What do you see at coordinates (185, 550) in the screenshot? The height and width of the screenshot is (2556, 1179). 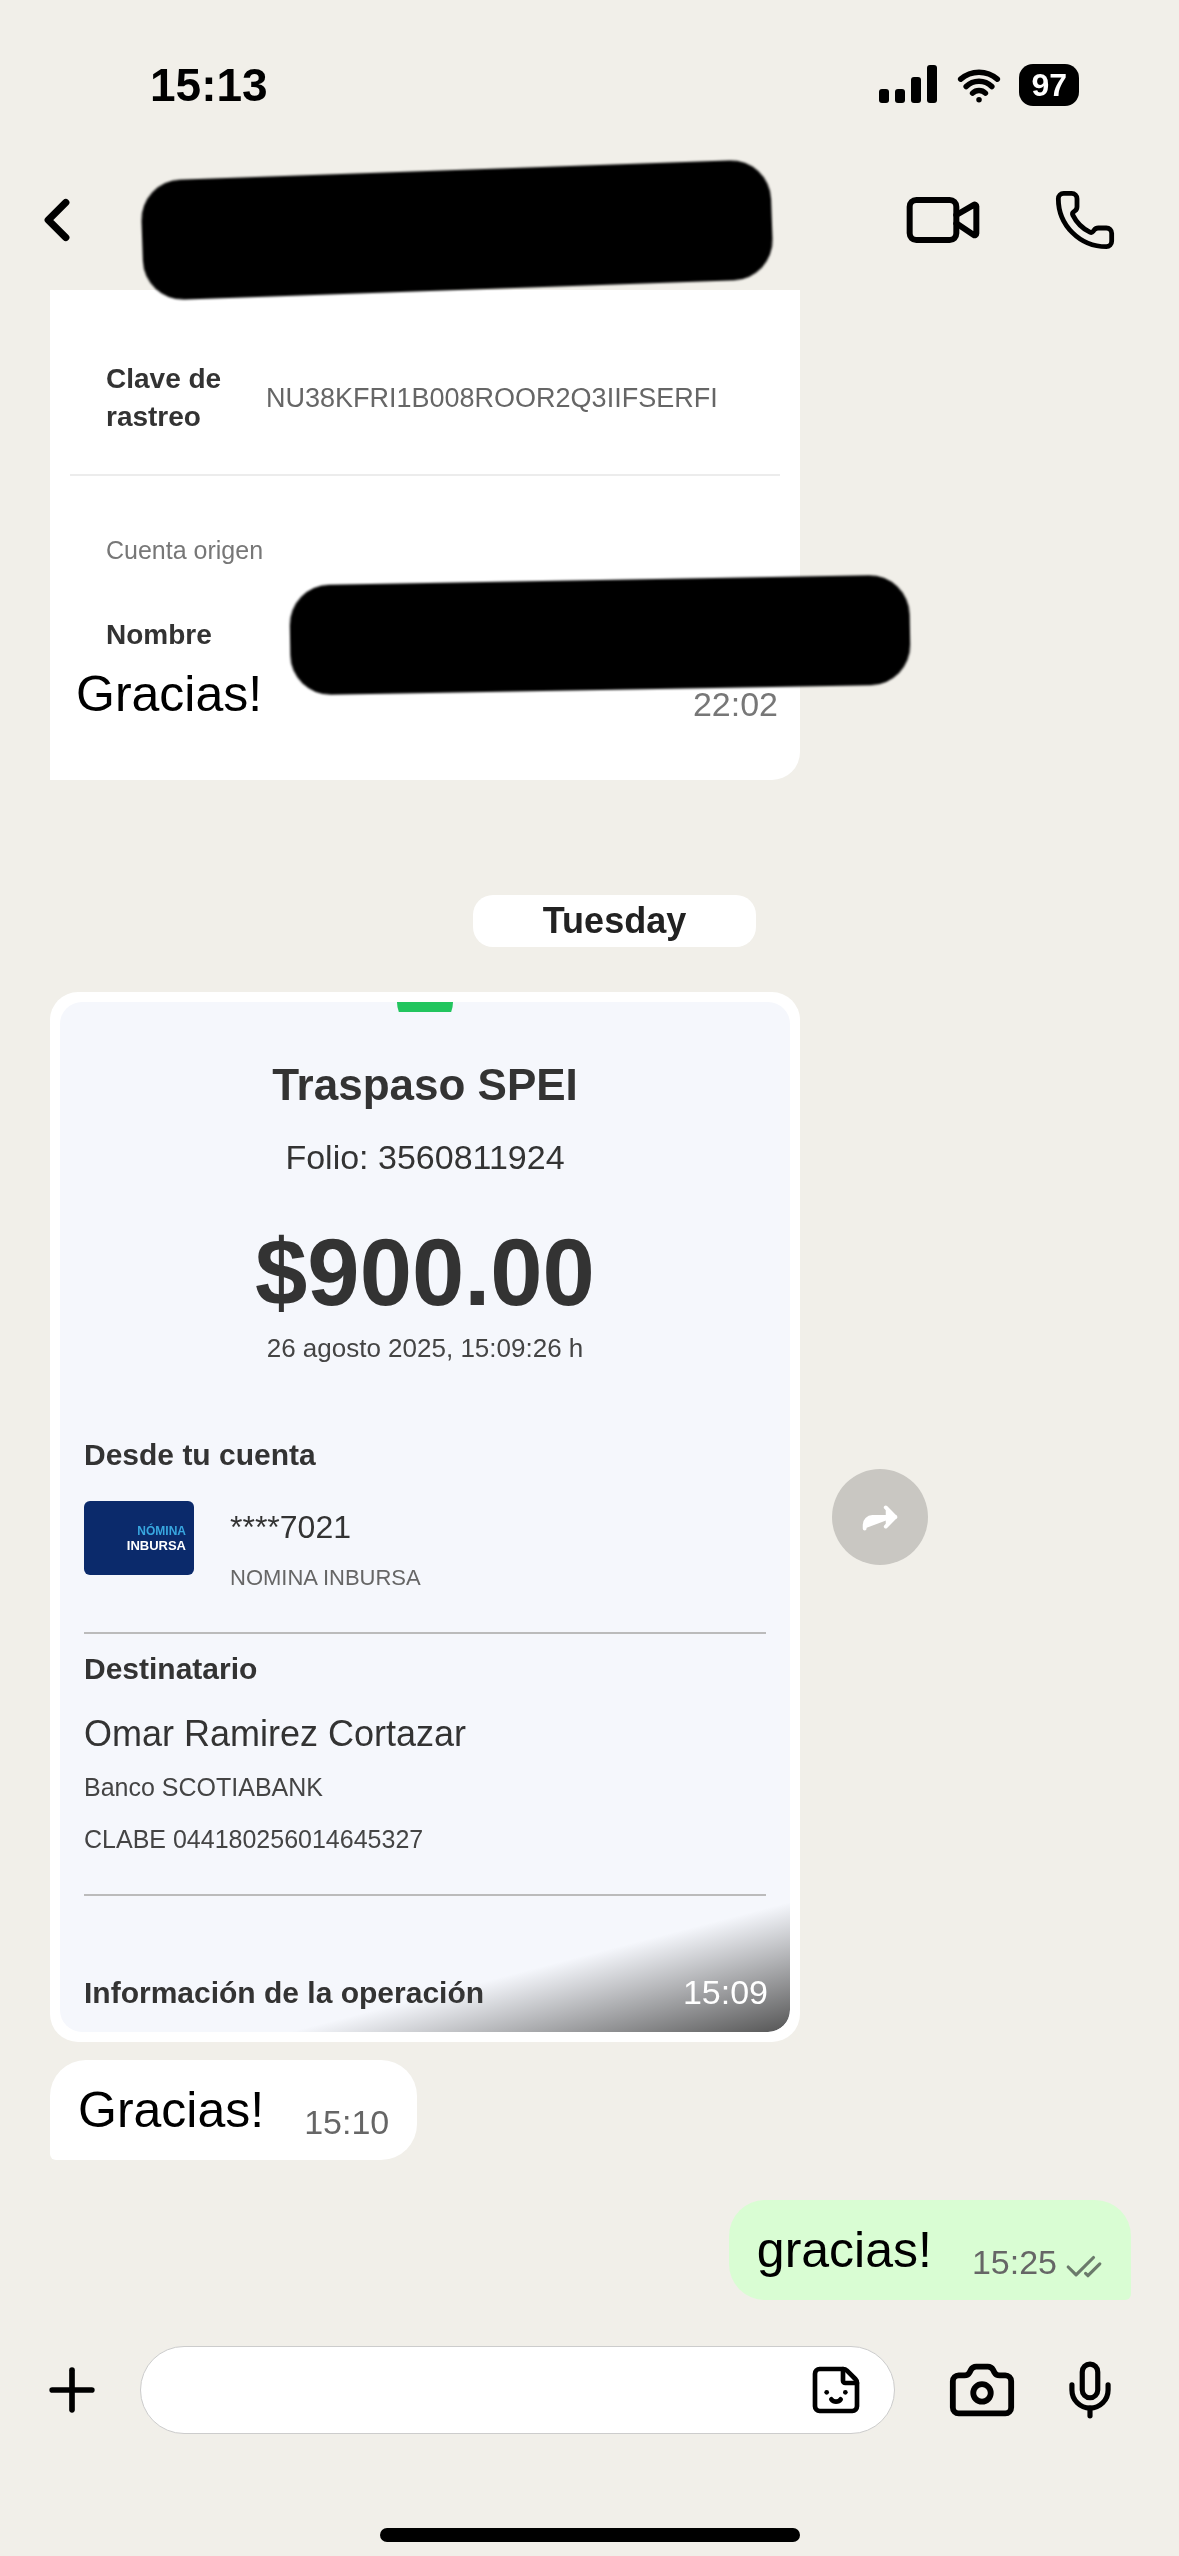 I see `section-label: Cuenta origen` at bounding box center [185, 550].